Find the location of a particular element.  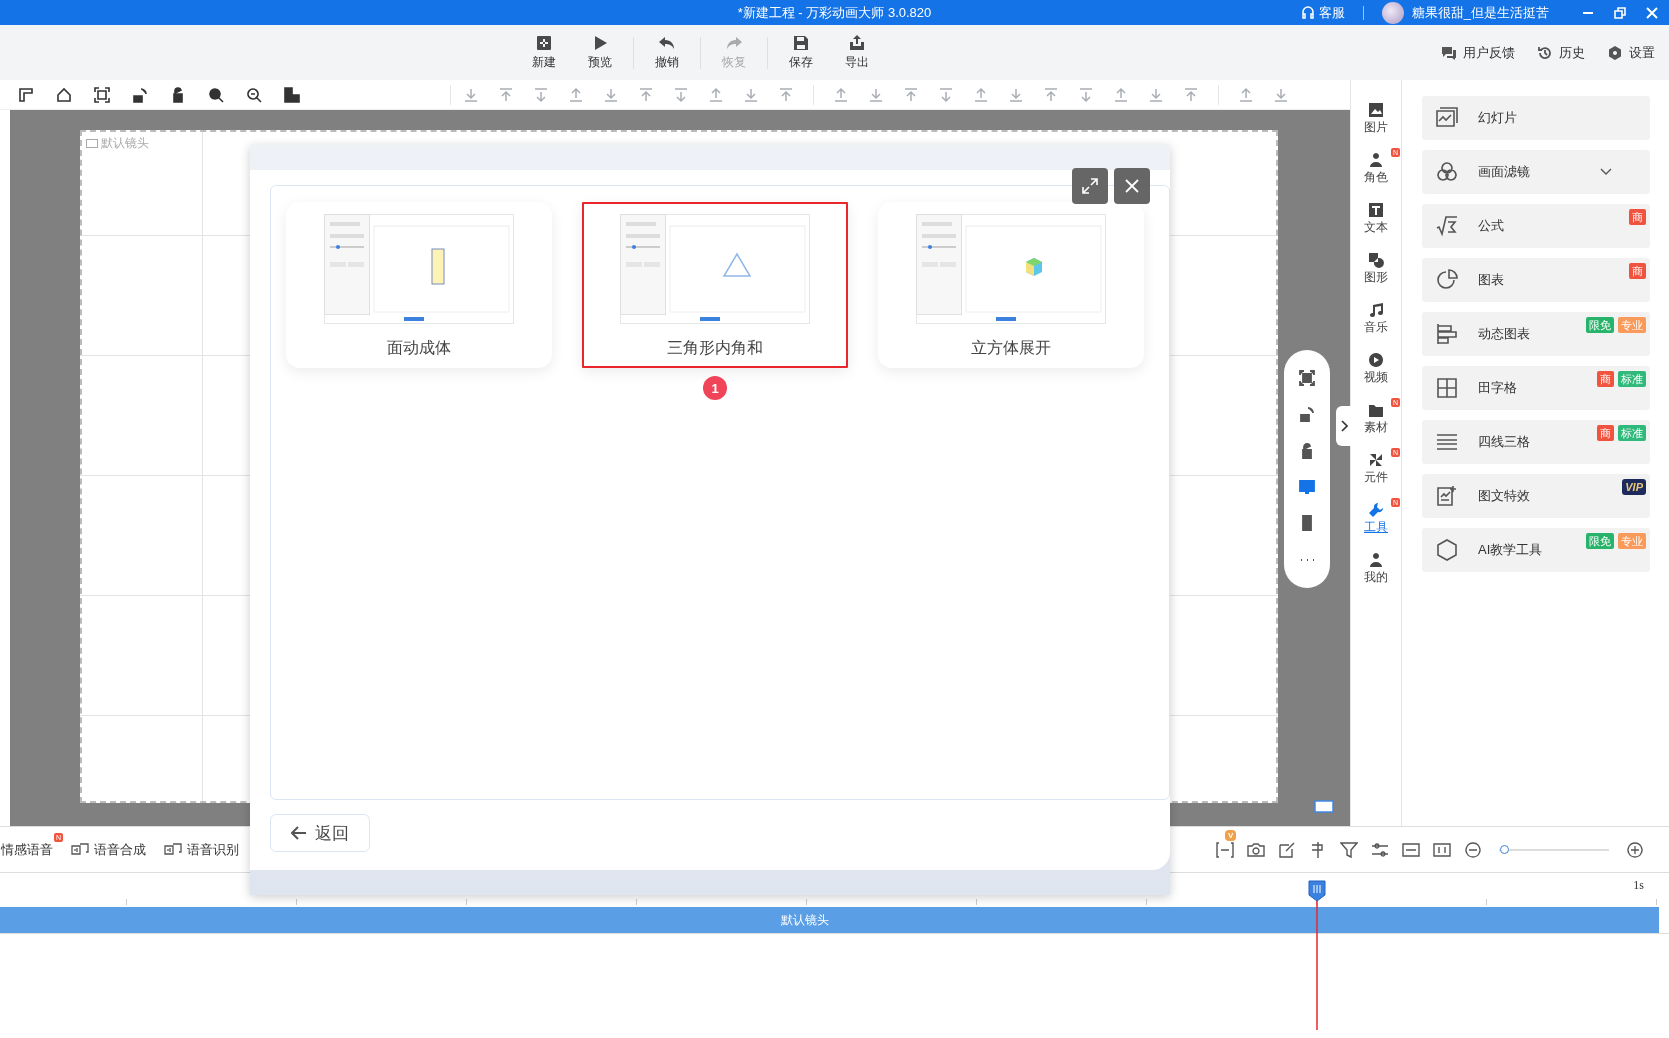

actual-size-icon is located at coordinates (1442, 849).